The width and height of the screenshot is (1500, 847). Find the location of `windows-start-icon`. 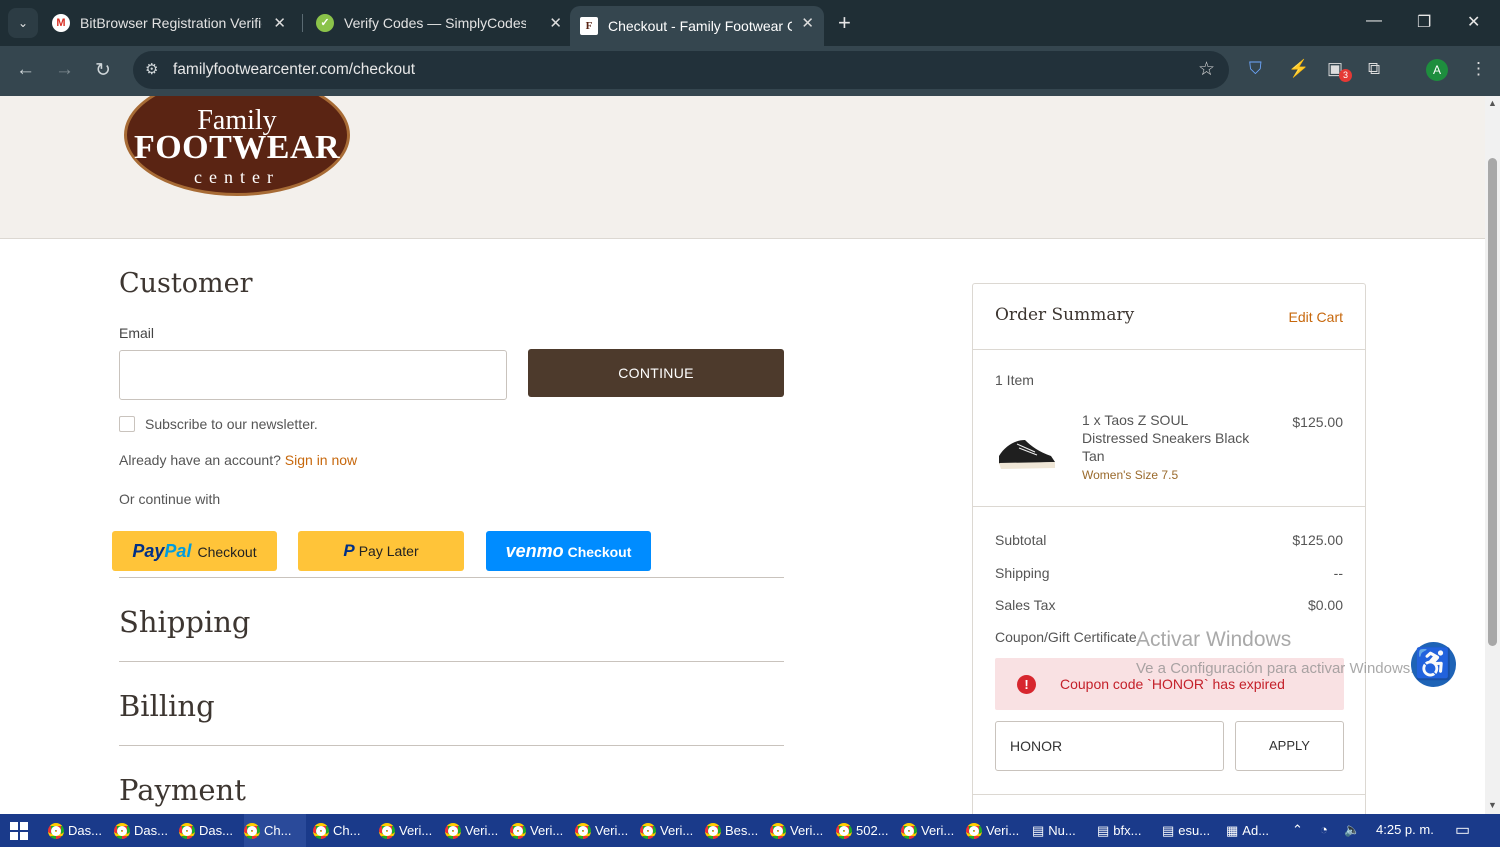

windows-start-icon is located at coordinates (19, 831).